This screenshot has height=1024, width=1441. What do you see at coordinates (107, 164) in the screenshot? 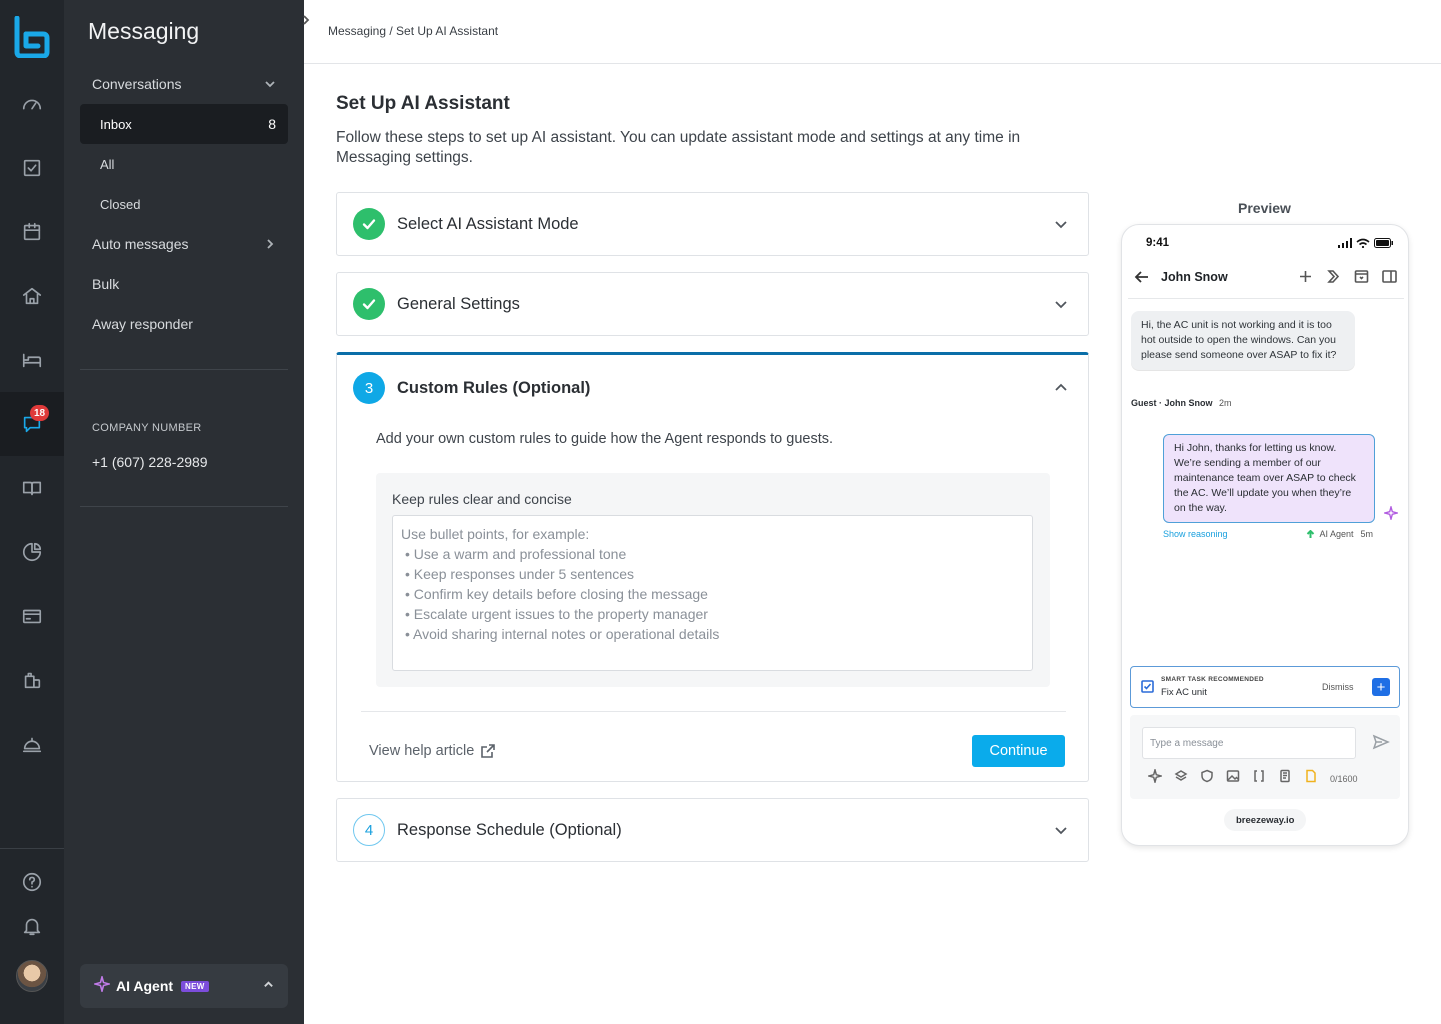
I see `nav-all-label: All` at bounding box center [107, 164].